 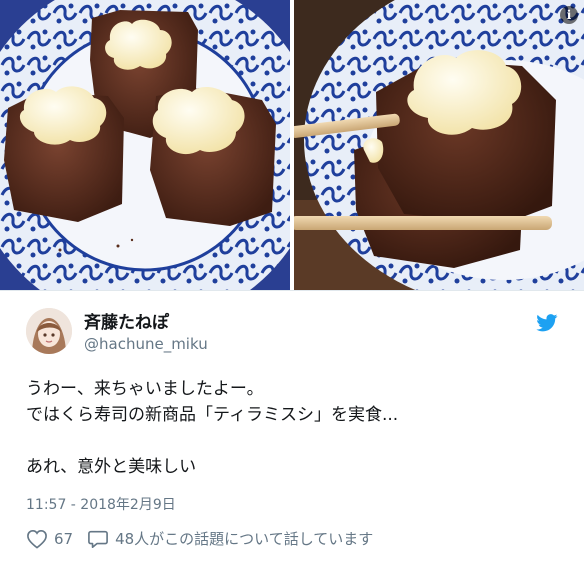 I want to click on tweet-text-line: あれ、意外と美味しい, so click(x=111, y=467).